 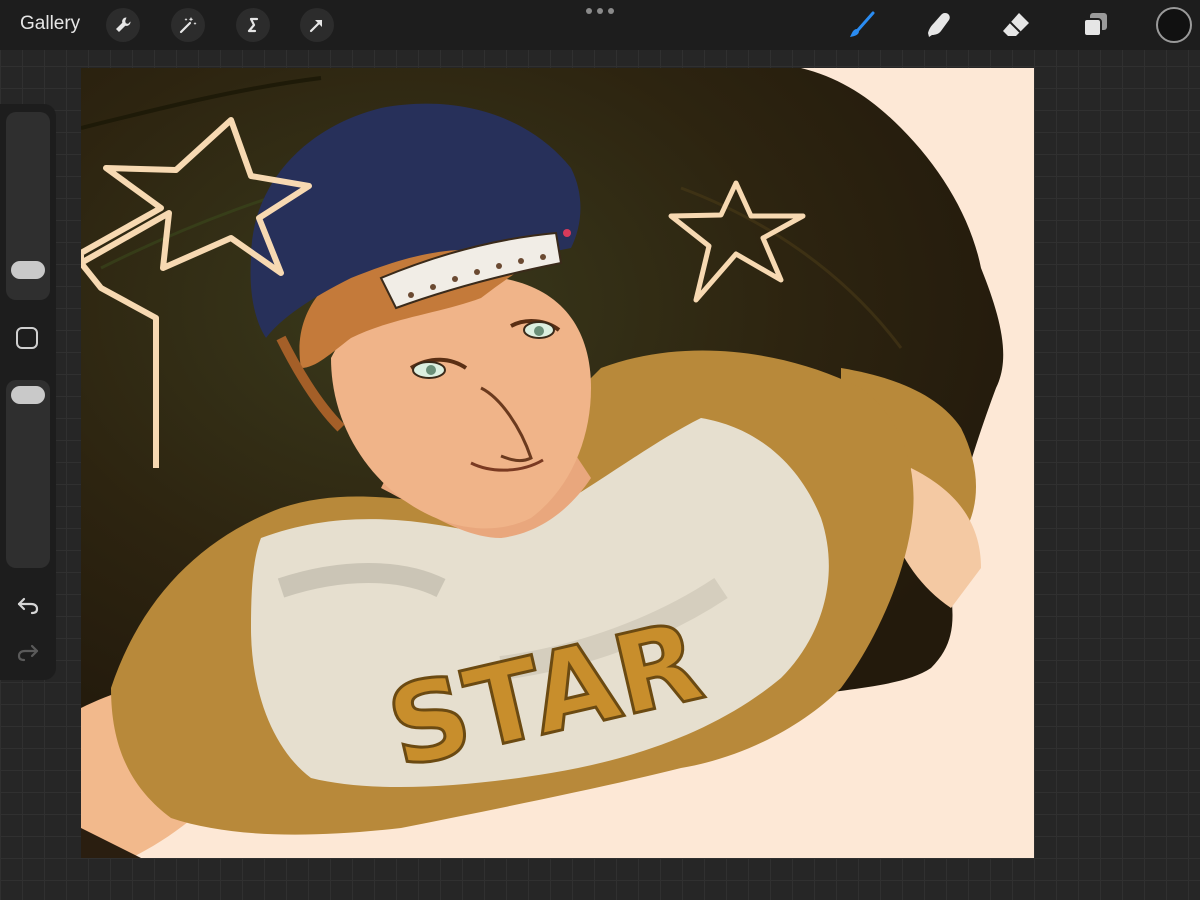 I want to click on layers-tool, so click(x=1095, y=25).